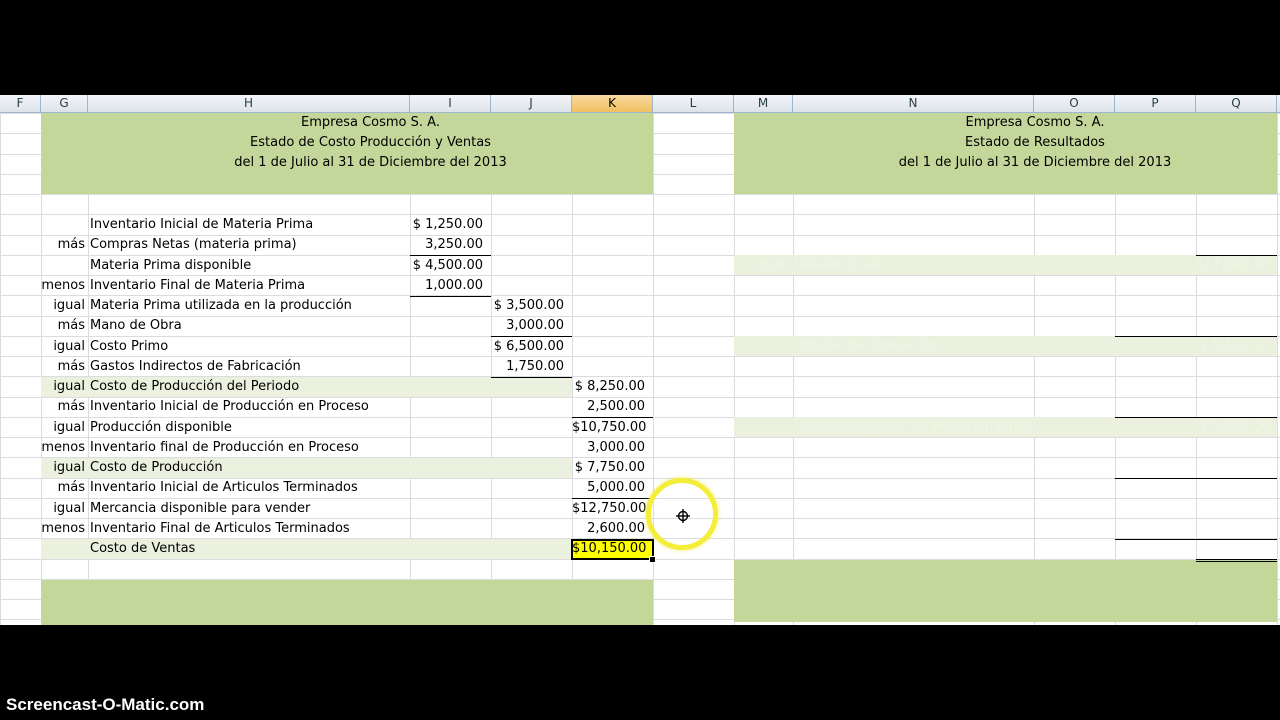  What do you see at coordinates (136, 325) in the screenshot?
I see `cost-row-label: Mano de Obra` at bounding box center [136, 325].